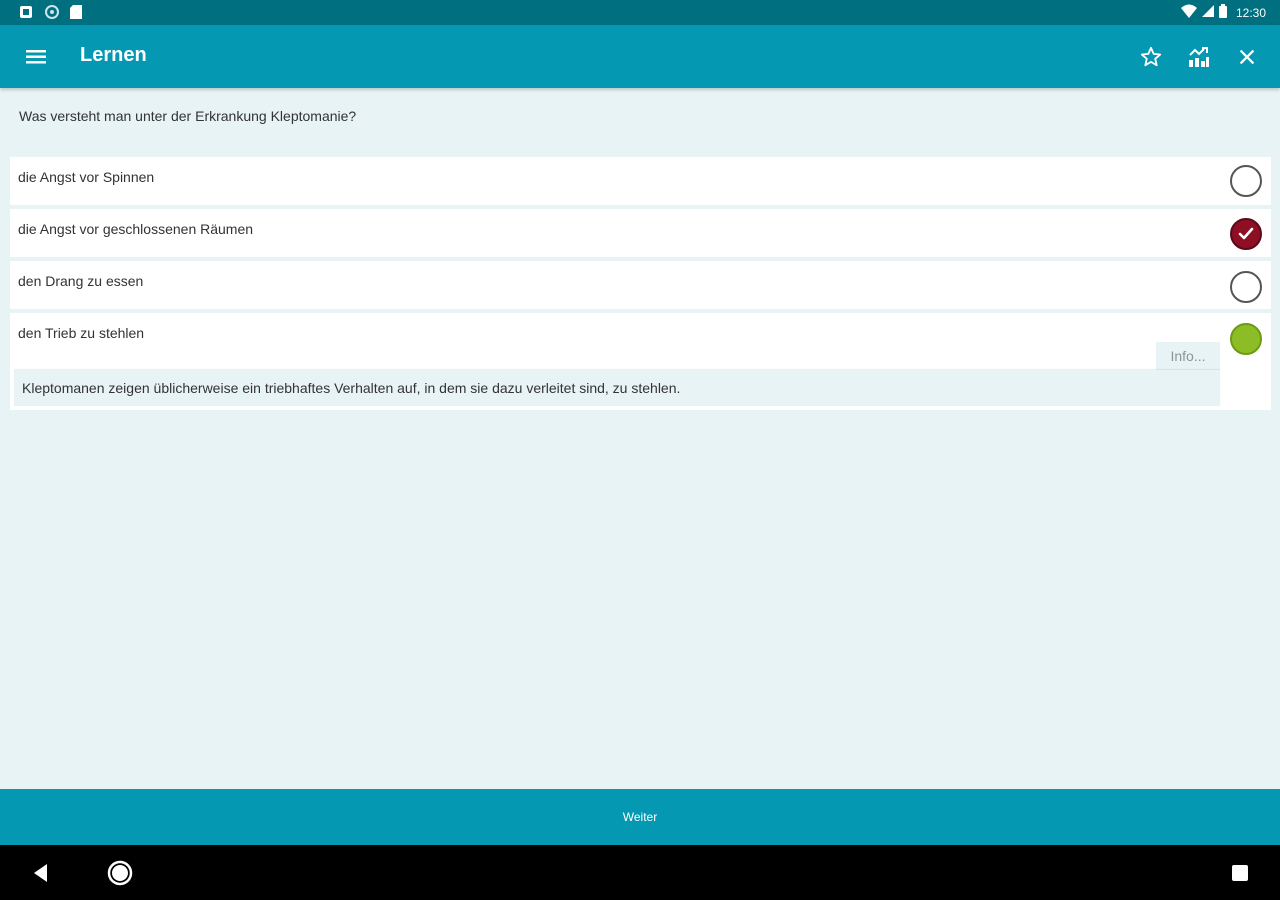  What do you see at coordinates (1222, 12) in the screenshot?
I see `battery-icon` at bounding box center [1222, 12].